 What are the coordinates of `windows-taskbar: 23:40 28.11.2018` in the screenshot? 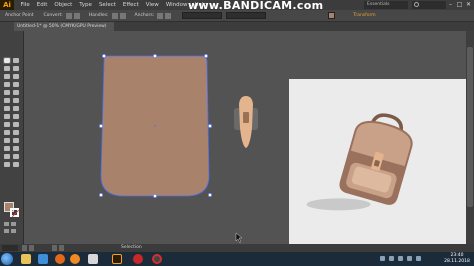 It's located at (237, 259).